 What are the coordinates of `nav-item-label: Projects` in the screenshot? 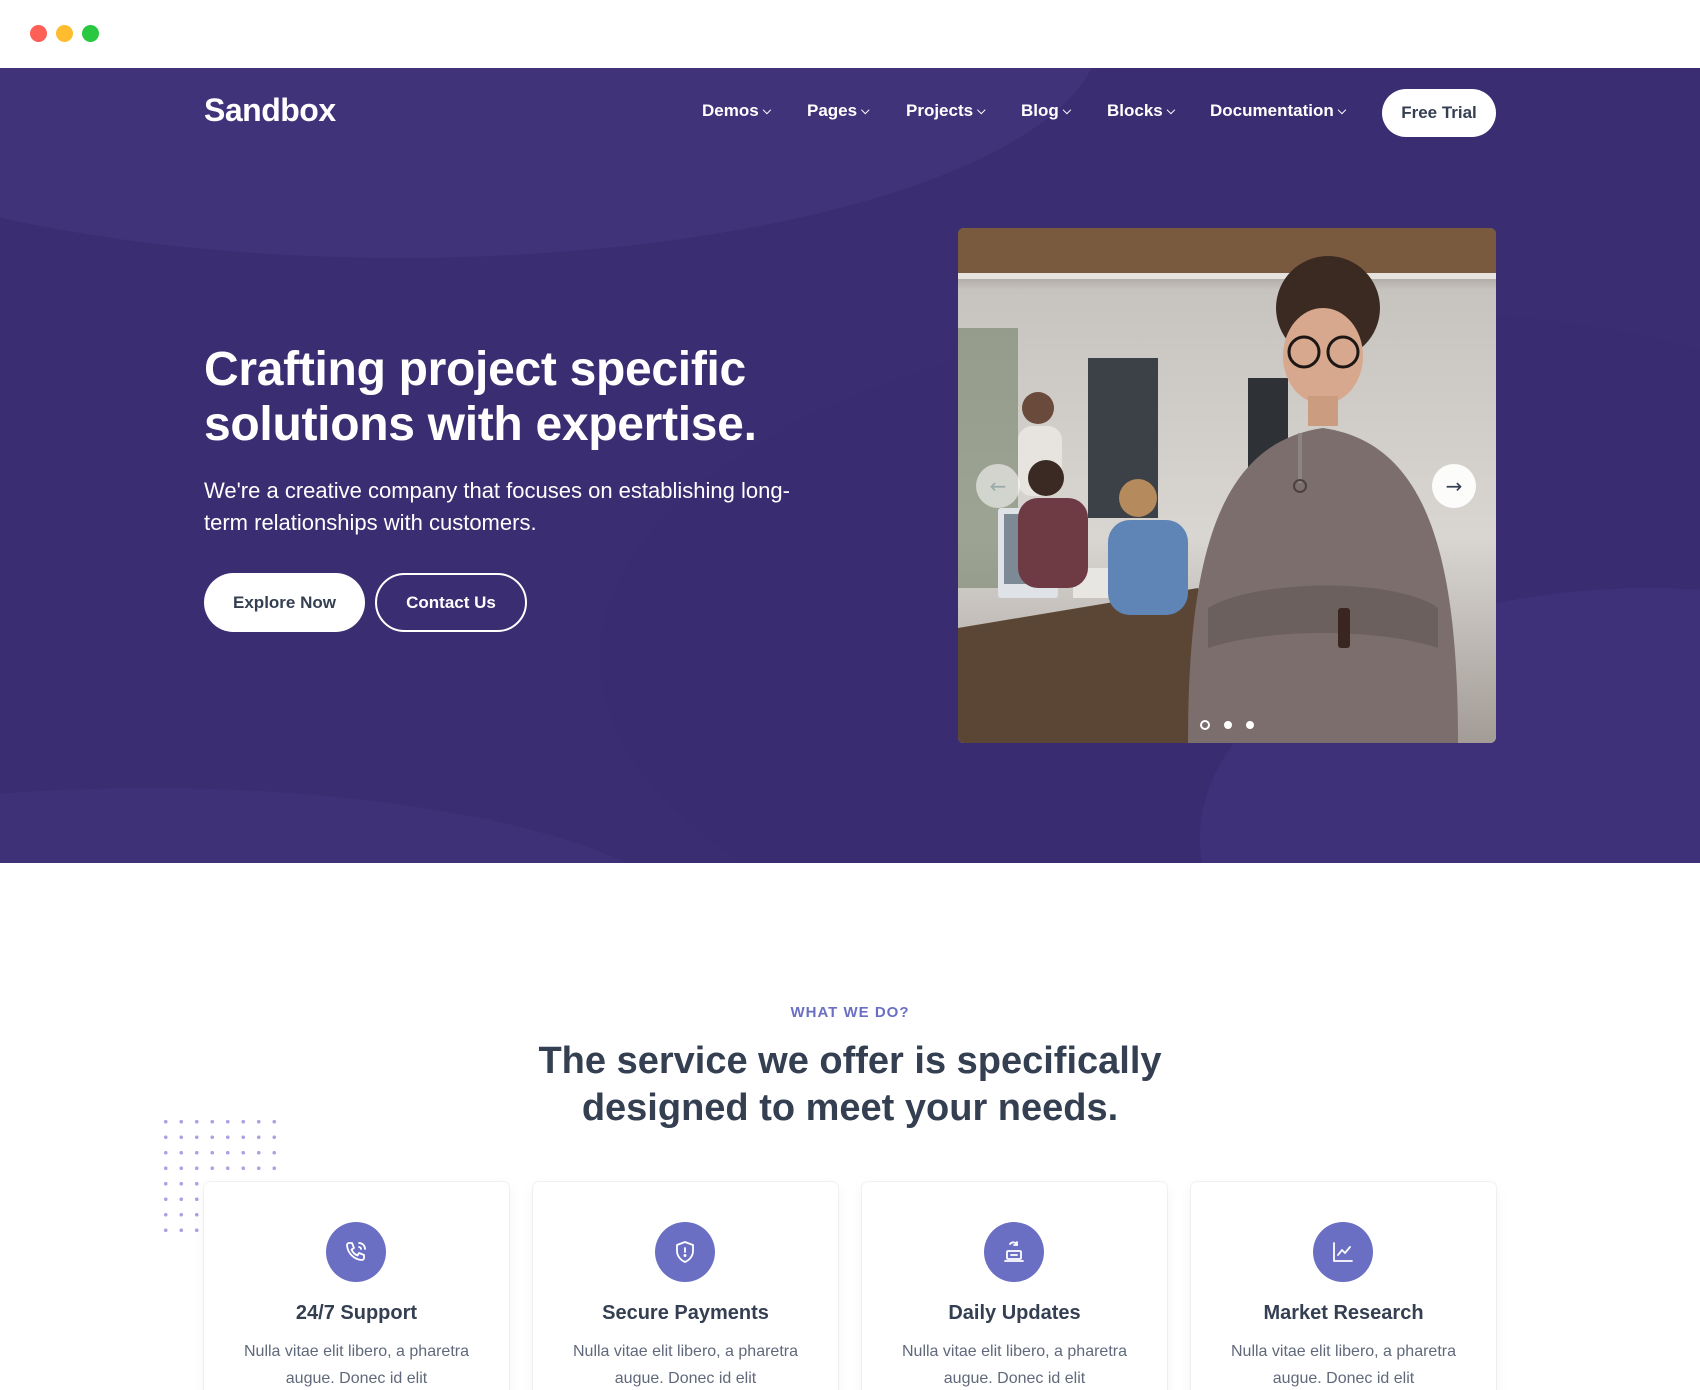 It's located at (940, 110).